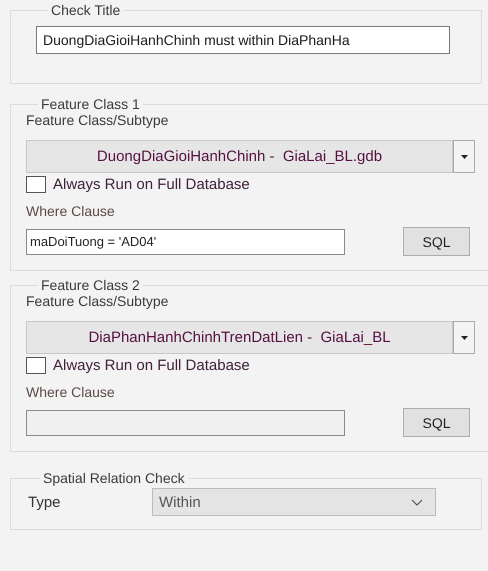  I want to click on feature-class-dropdown: DiaPhanHanhChinhTrenDatLien - GiaLai_BL, so click(239, 337).